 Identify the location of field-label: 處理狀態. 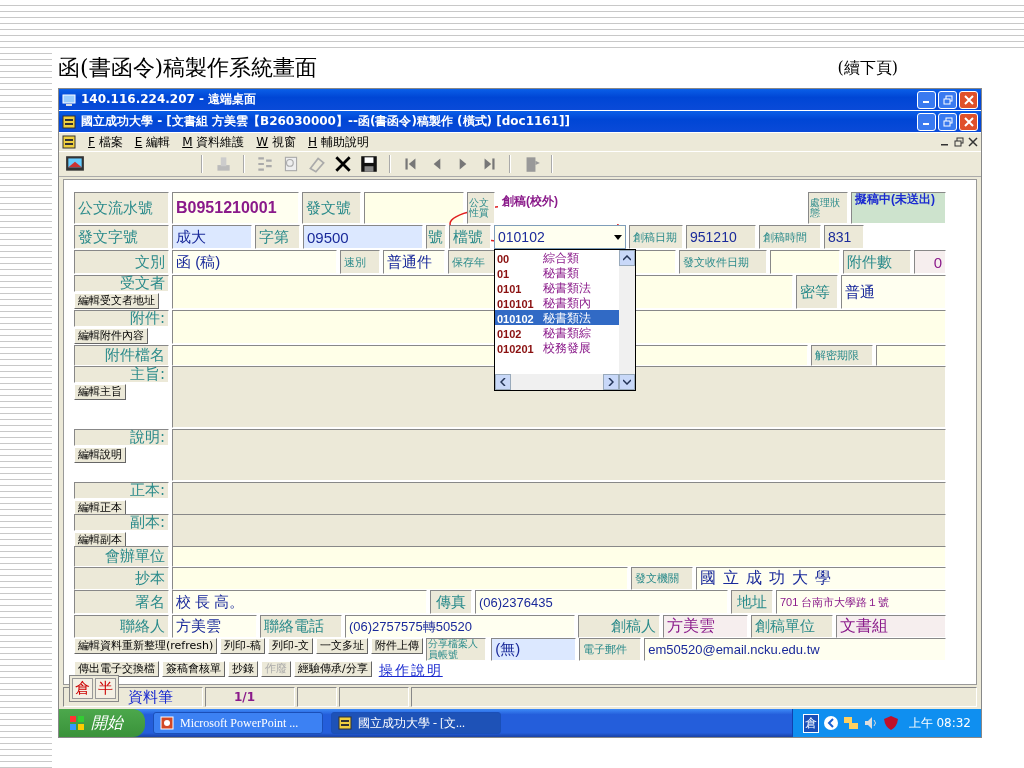
(828, 208).